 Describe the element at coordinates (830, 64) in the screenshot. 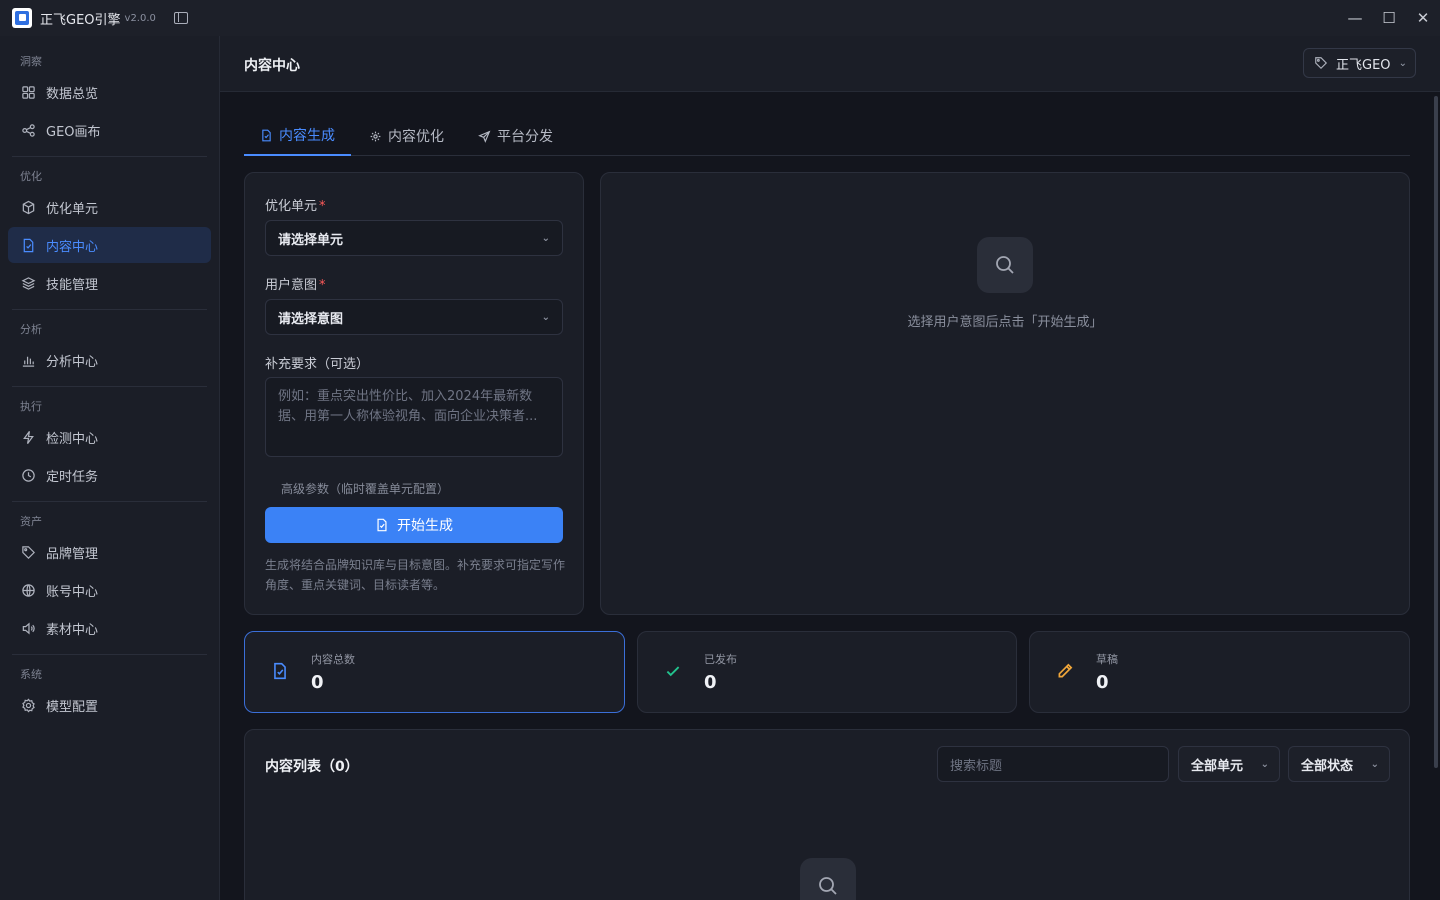

I see `main-header: 内容中心 正飞GEO ⌄` at that location.